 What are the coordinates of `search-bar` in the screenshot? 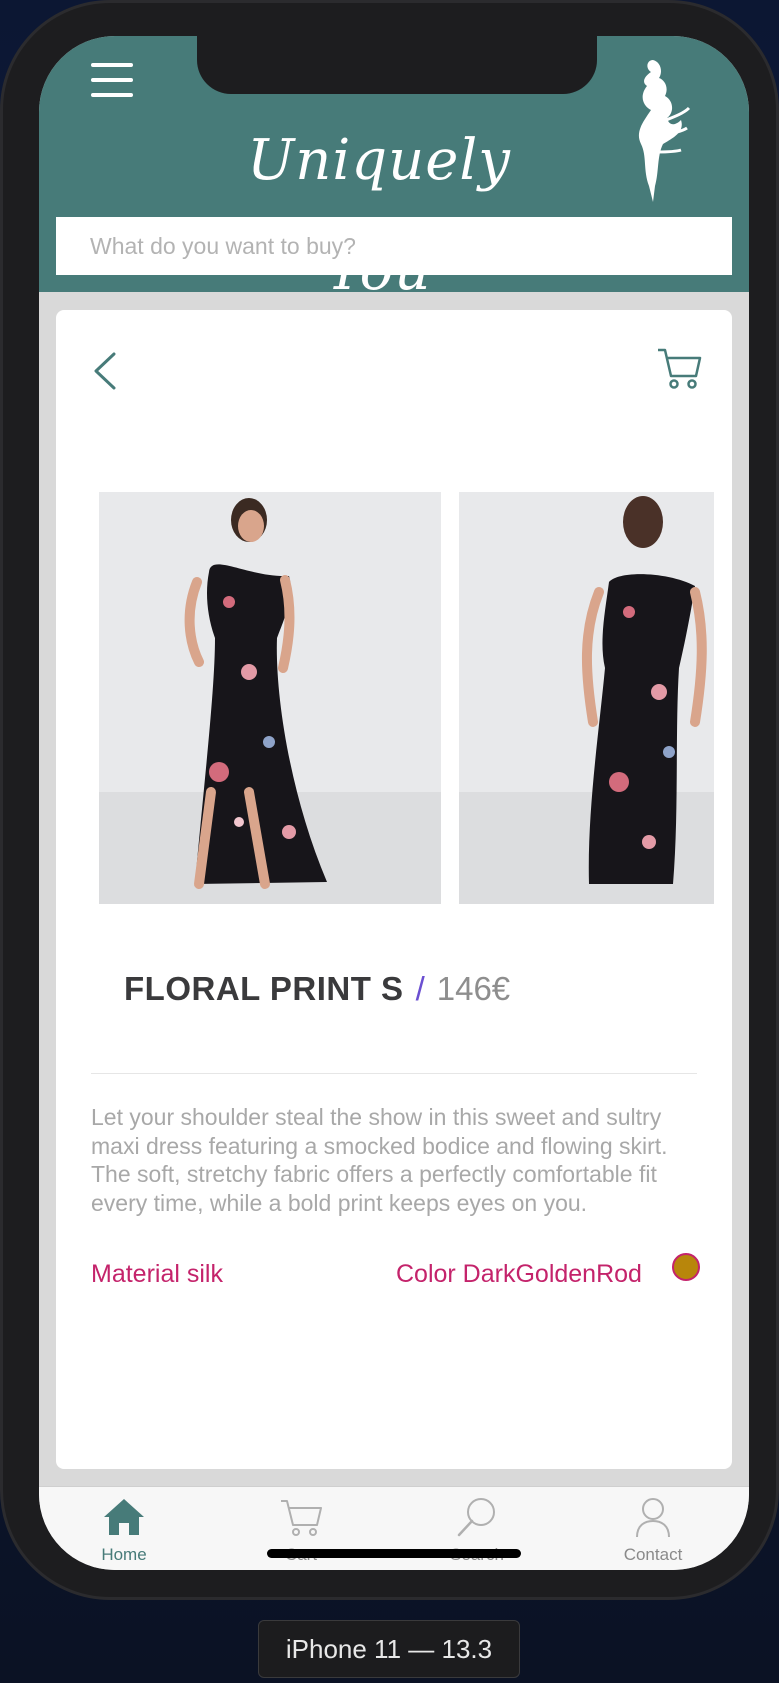 It's located at (394, 246).